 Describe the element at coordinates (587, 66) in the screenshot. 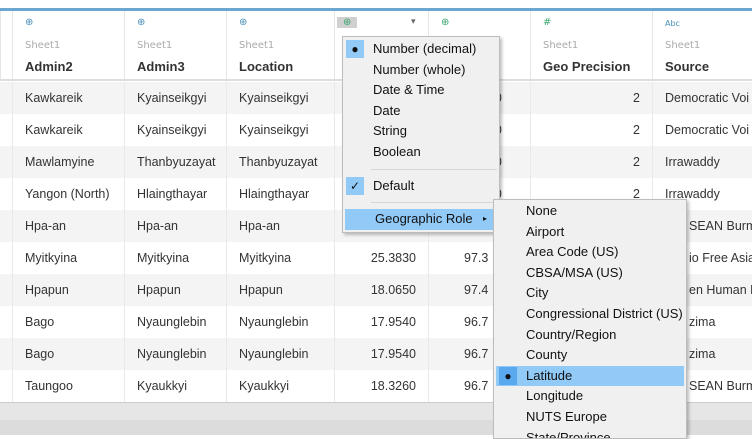

I see `column-name: Geo Precision` at that location.